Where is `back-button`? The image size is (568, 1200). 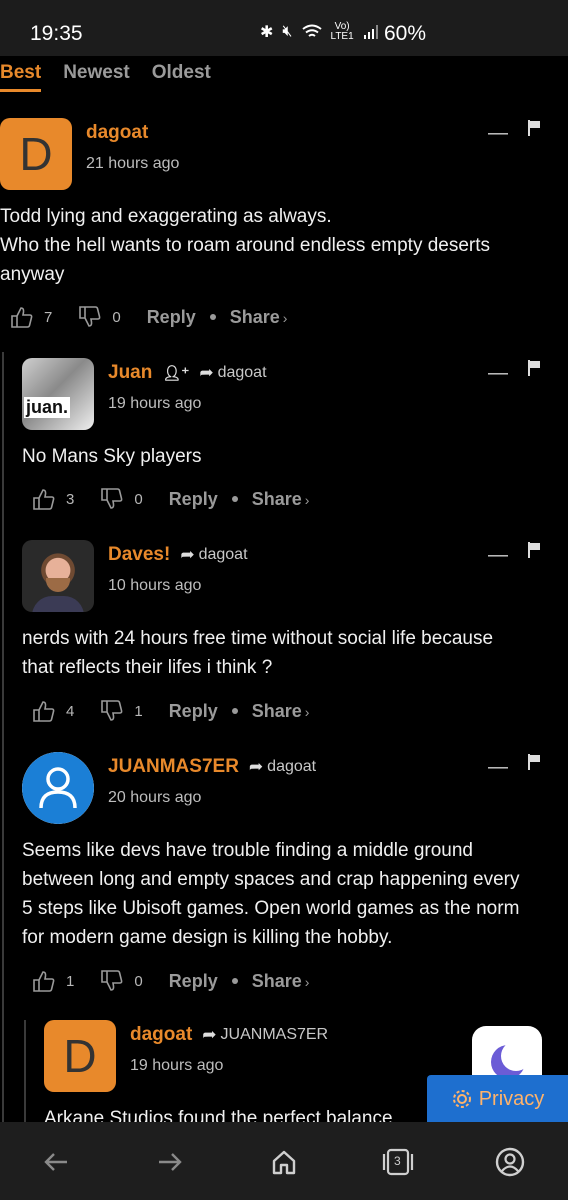
back-button is located at coordinates (56, 1162).